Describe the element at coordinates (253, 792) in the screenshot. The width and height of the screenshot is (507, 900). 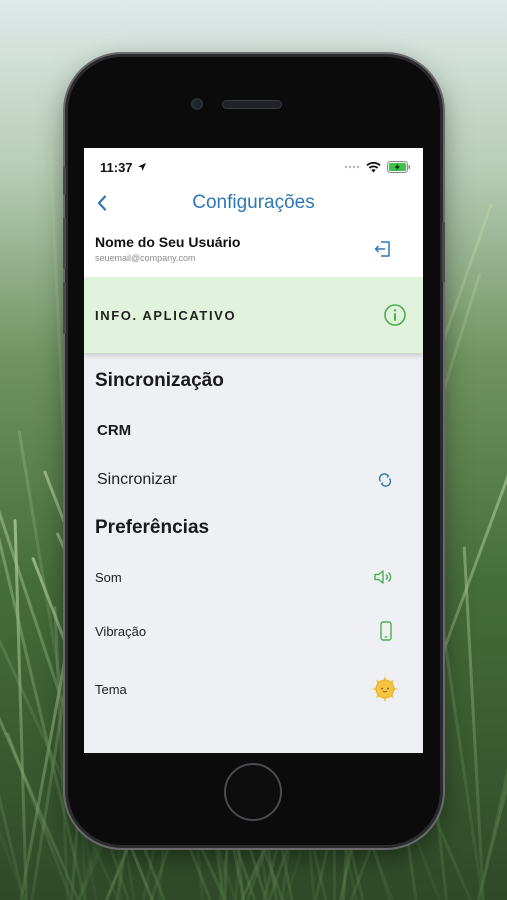
I see `home-button` at that location.